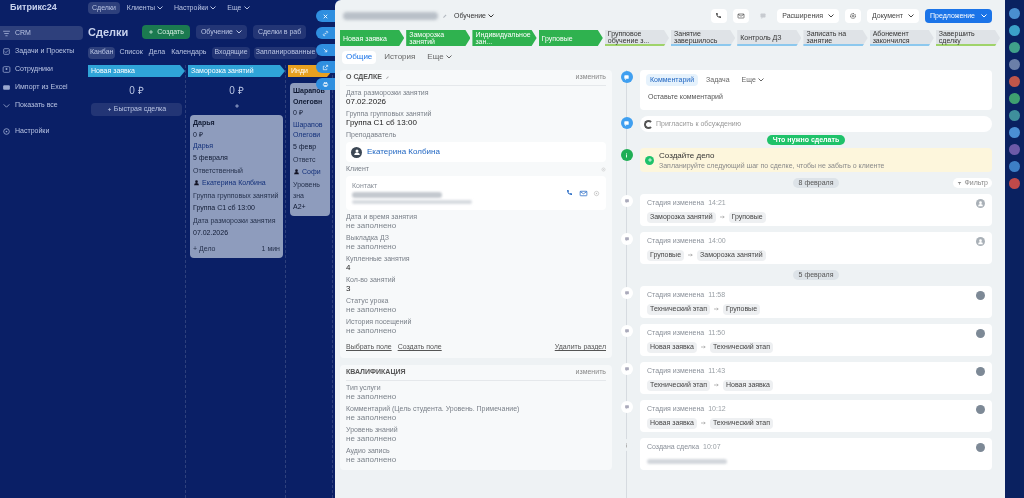  I want to click on tab: История, so click(400, 57).